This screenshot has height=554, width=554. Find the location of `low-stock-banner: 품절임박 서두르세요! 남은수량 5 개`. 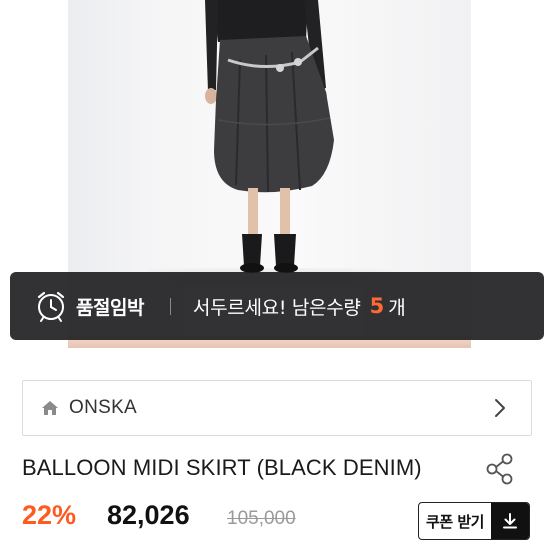

low-stock-banner: 품절임박 서두르세요! 남은수량 5 개 is located at coordinates (277, 306).